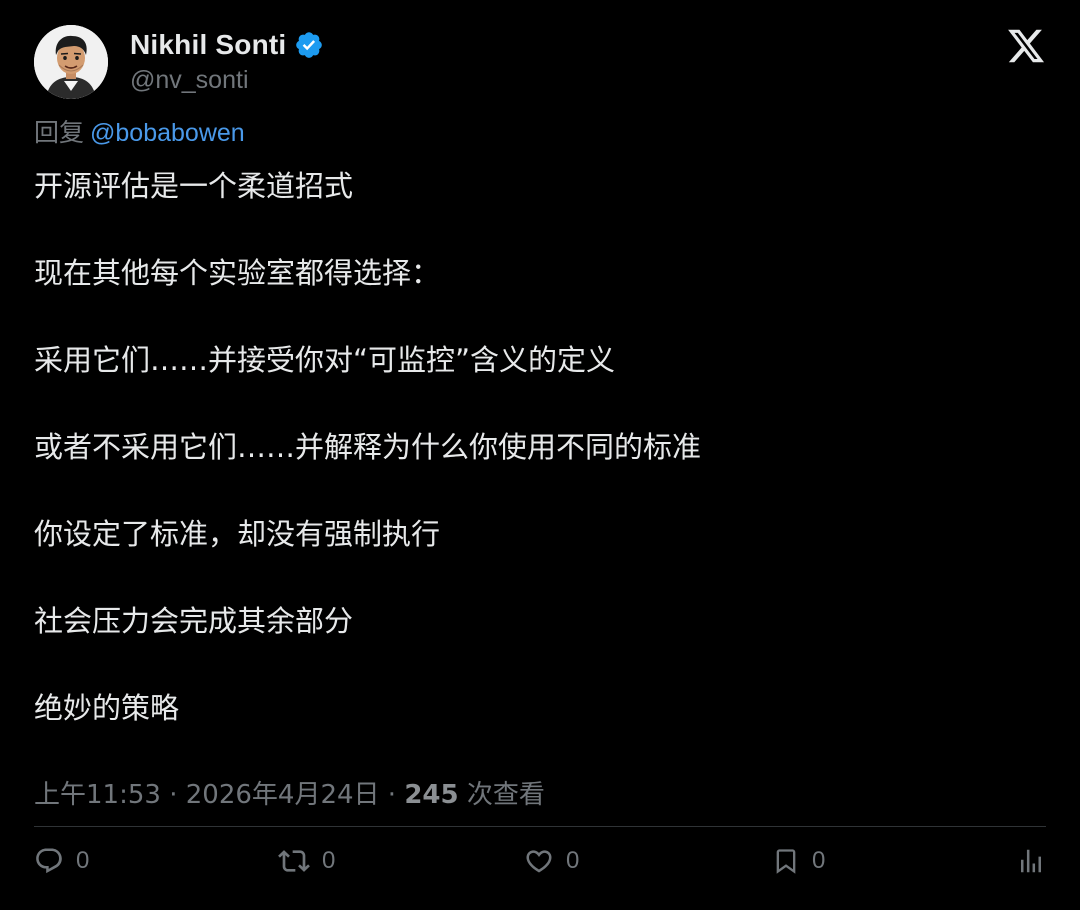  What do you see at coordinates (539, 861) in the screenshot?
I see `heart-icon` at bounding box center [539, 861].